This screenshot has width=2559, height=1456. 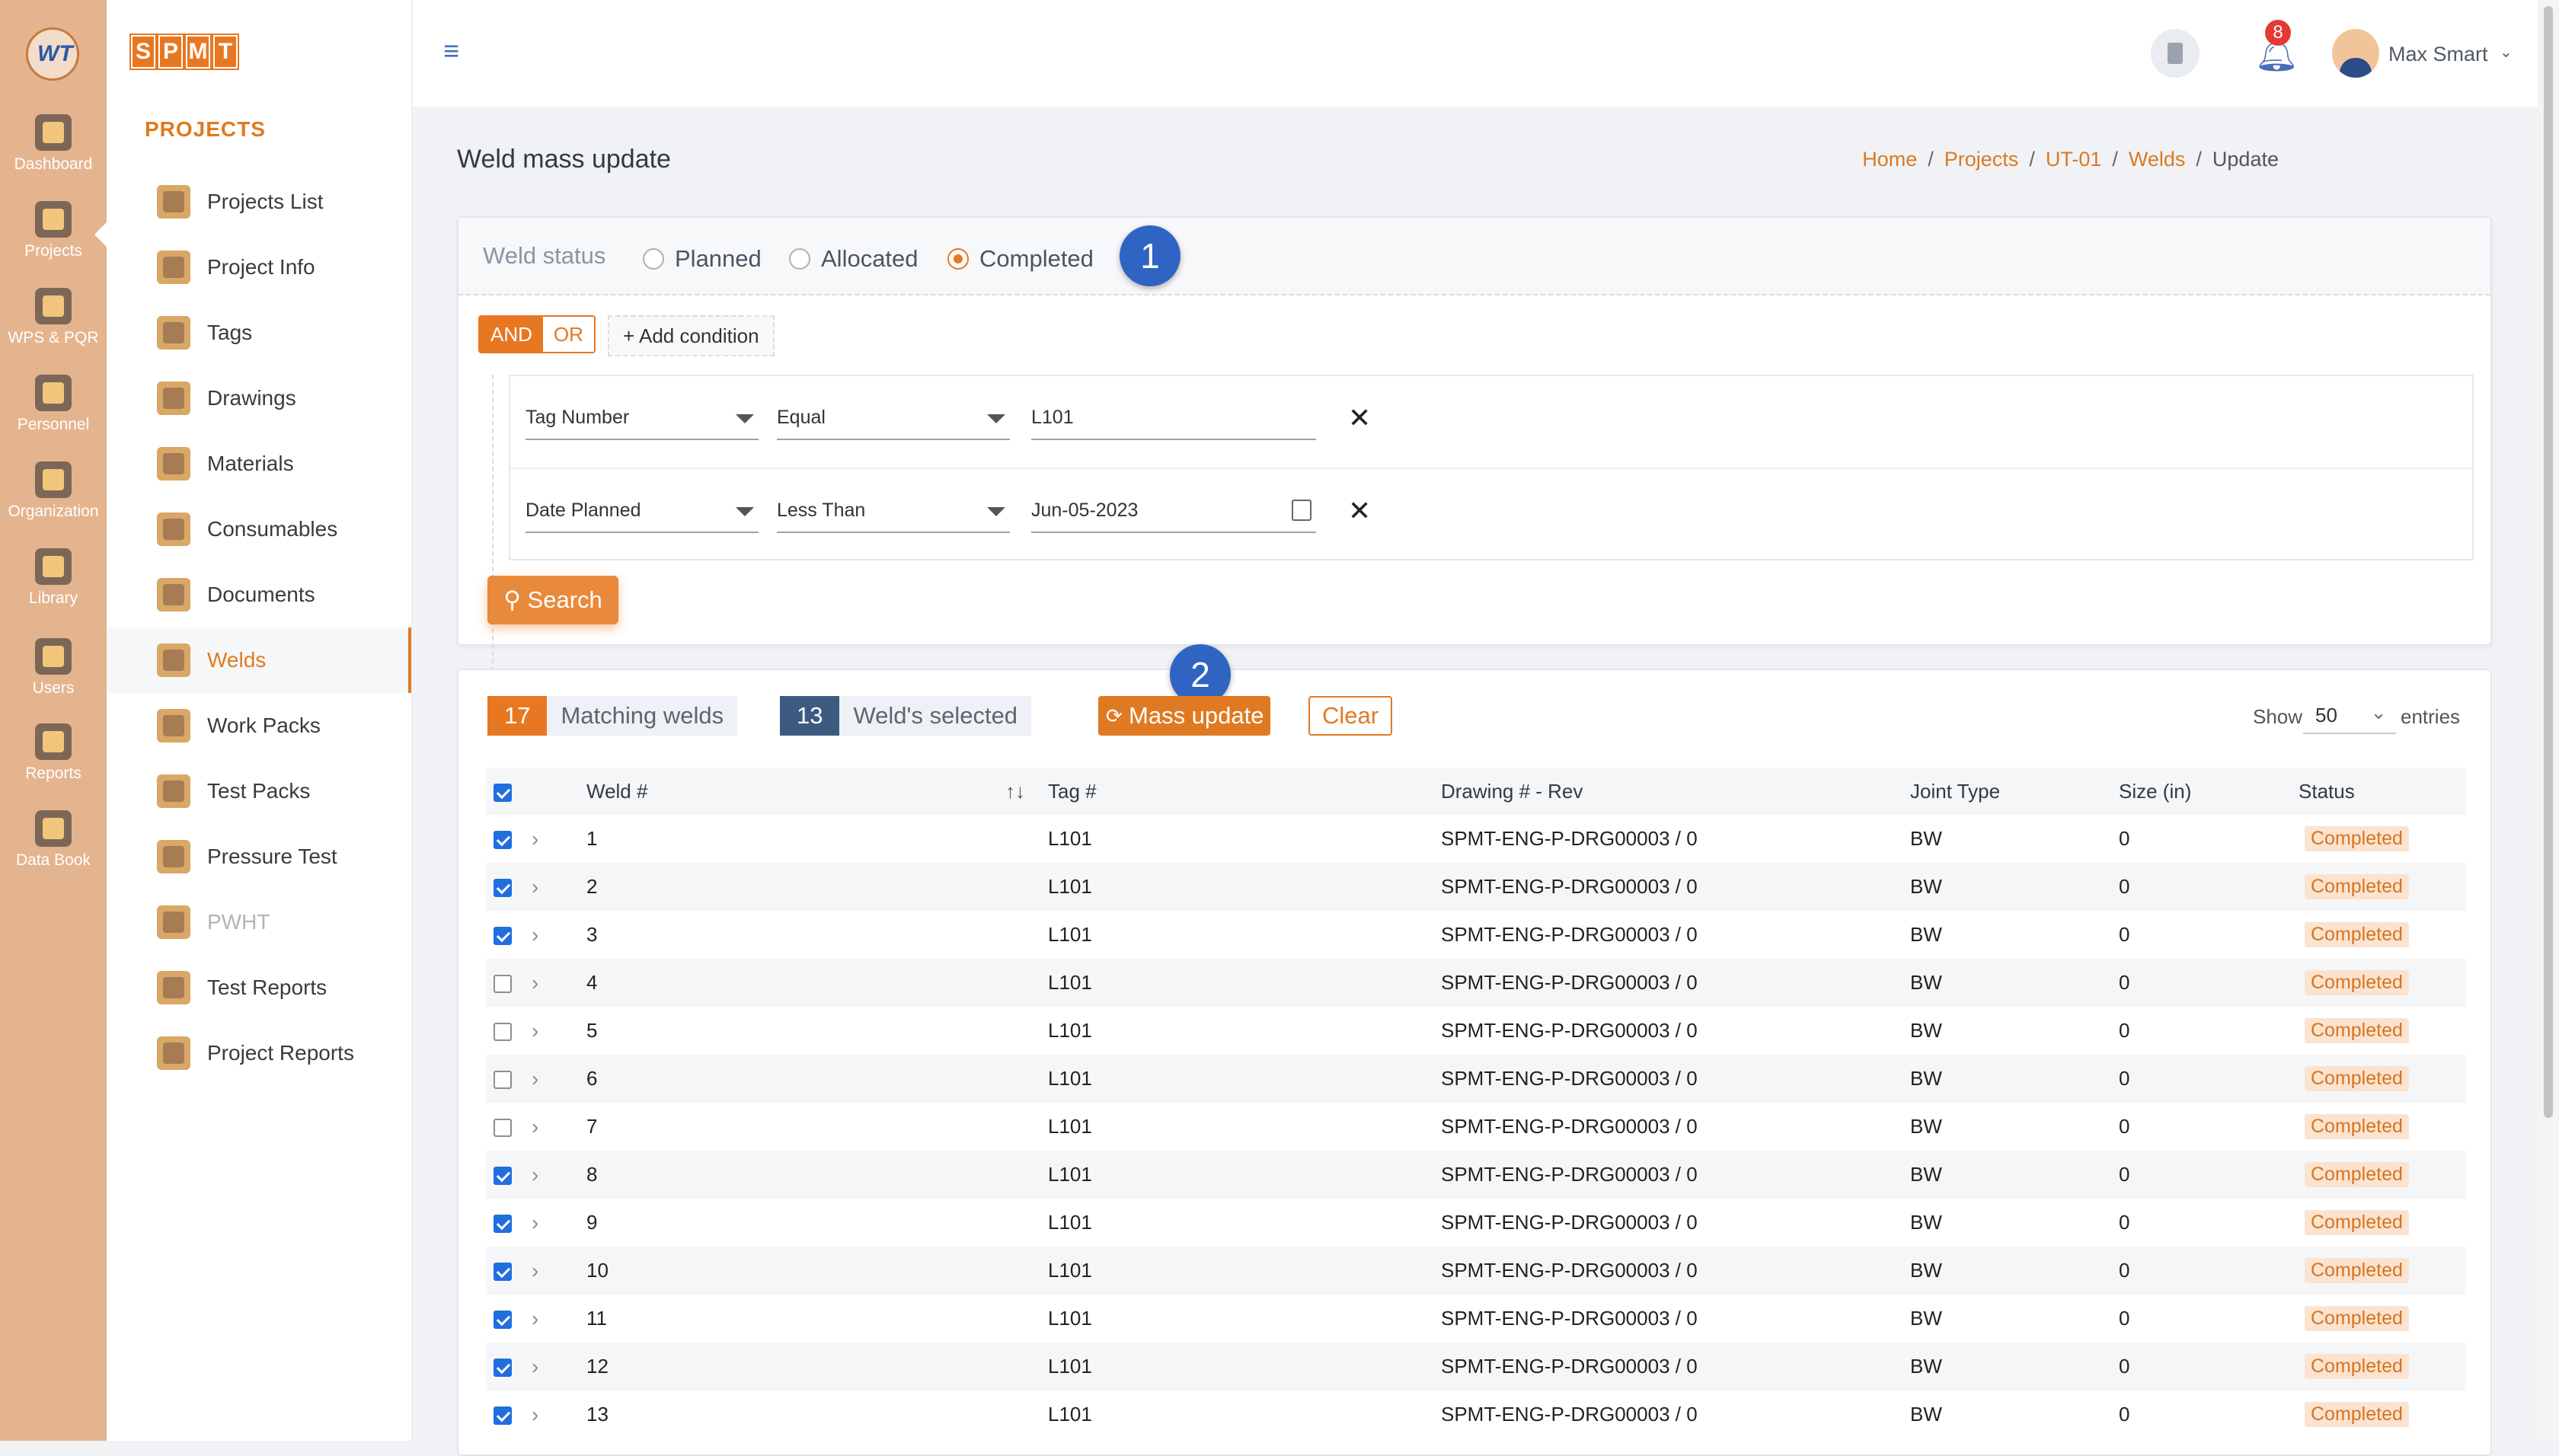 I want to click on rail-item-library: Library, so click(x=53, y=578).